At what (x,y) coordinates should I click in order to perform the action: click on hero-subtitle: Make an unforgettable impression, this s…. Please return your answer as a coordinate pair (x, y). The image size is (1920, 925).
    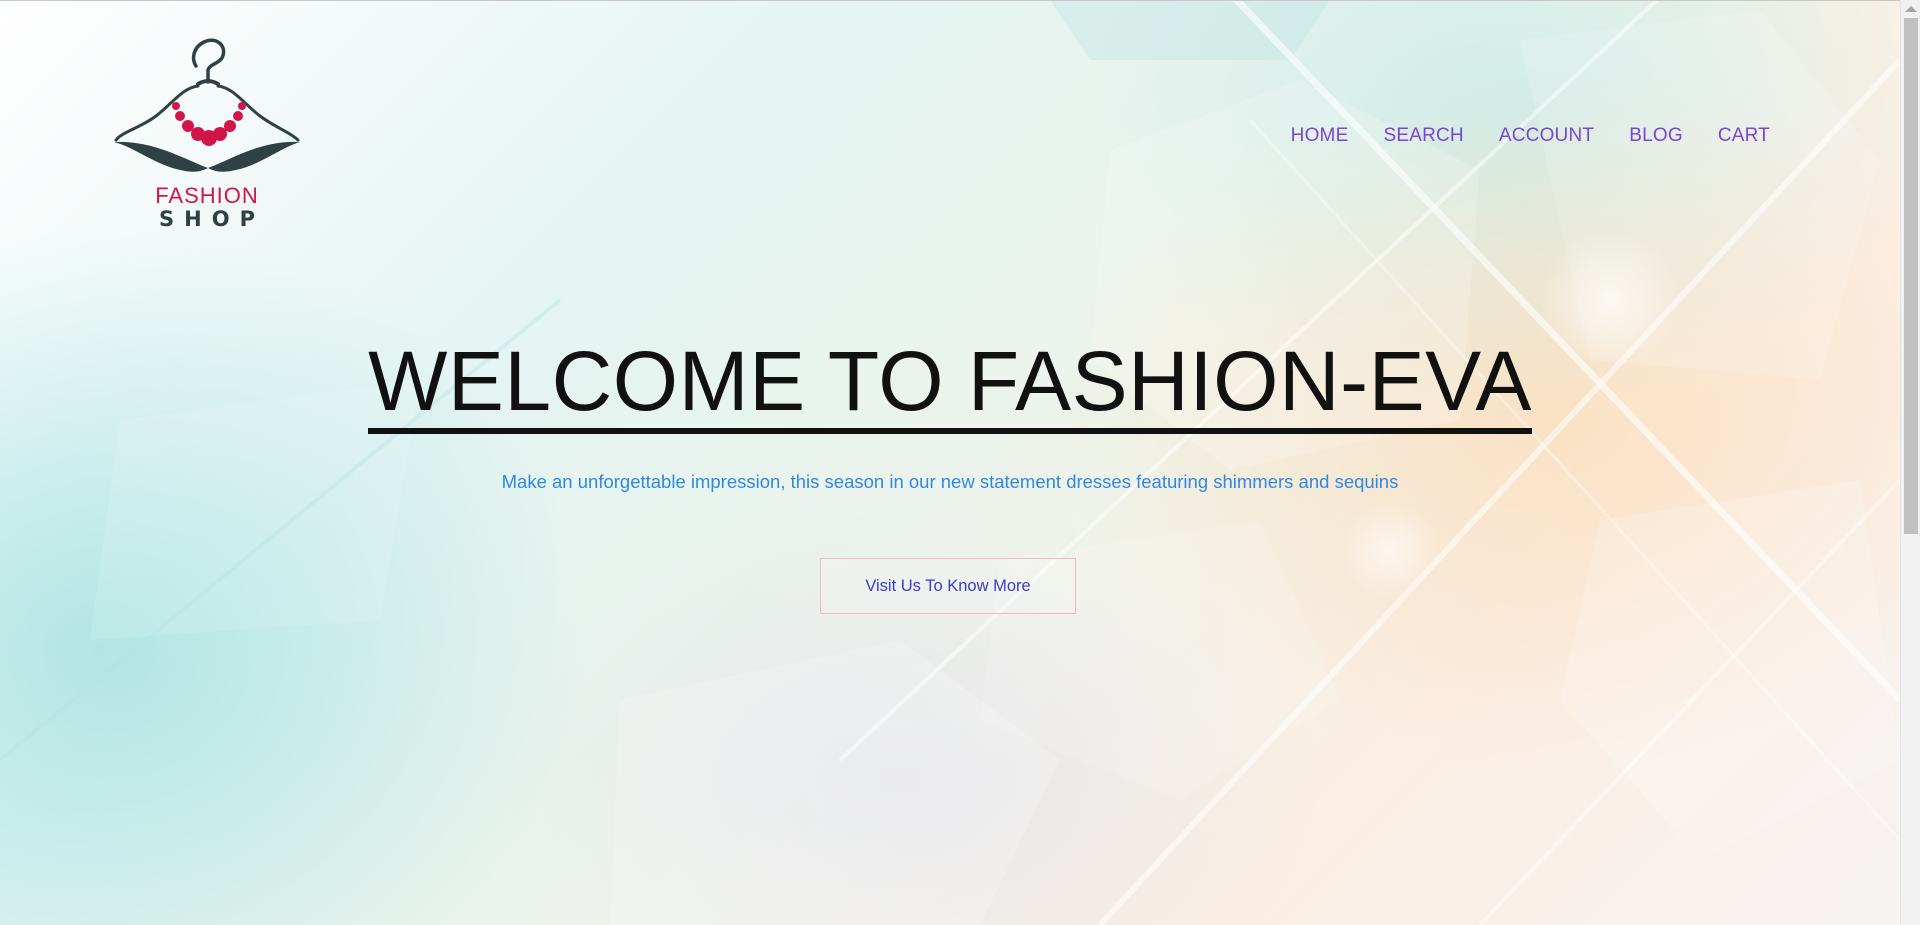
    Looking at the image, I should click on (950, 481).